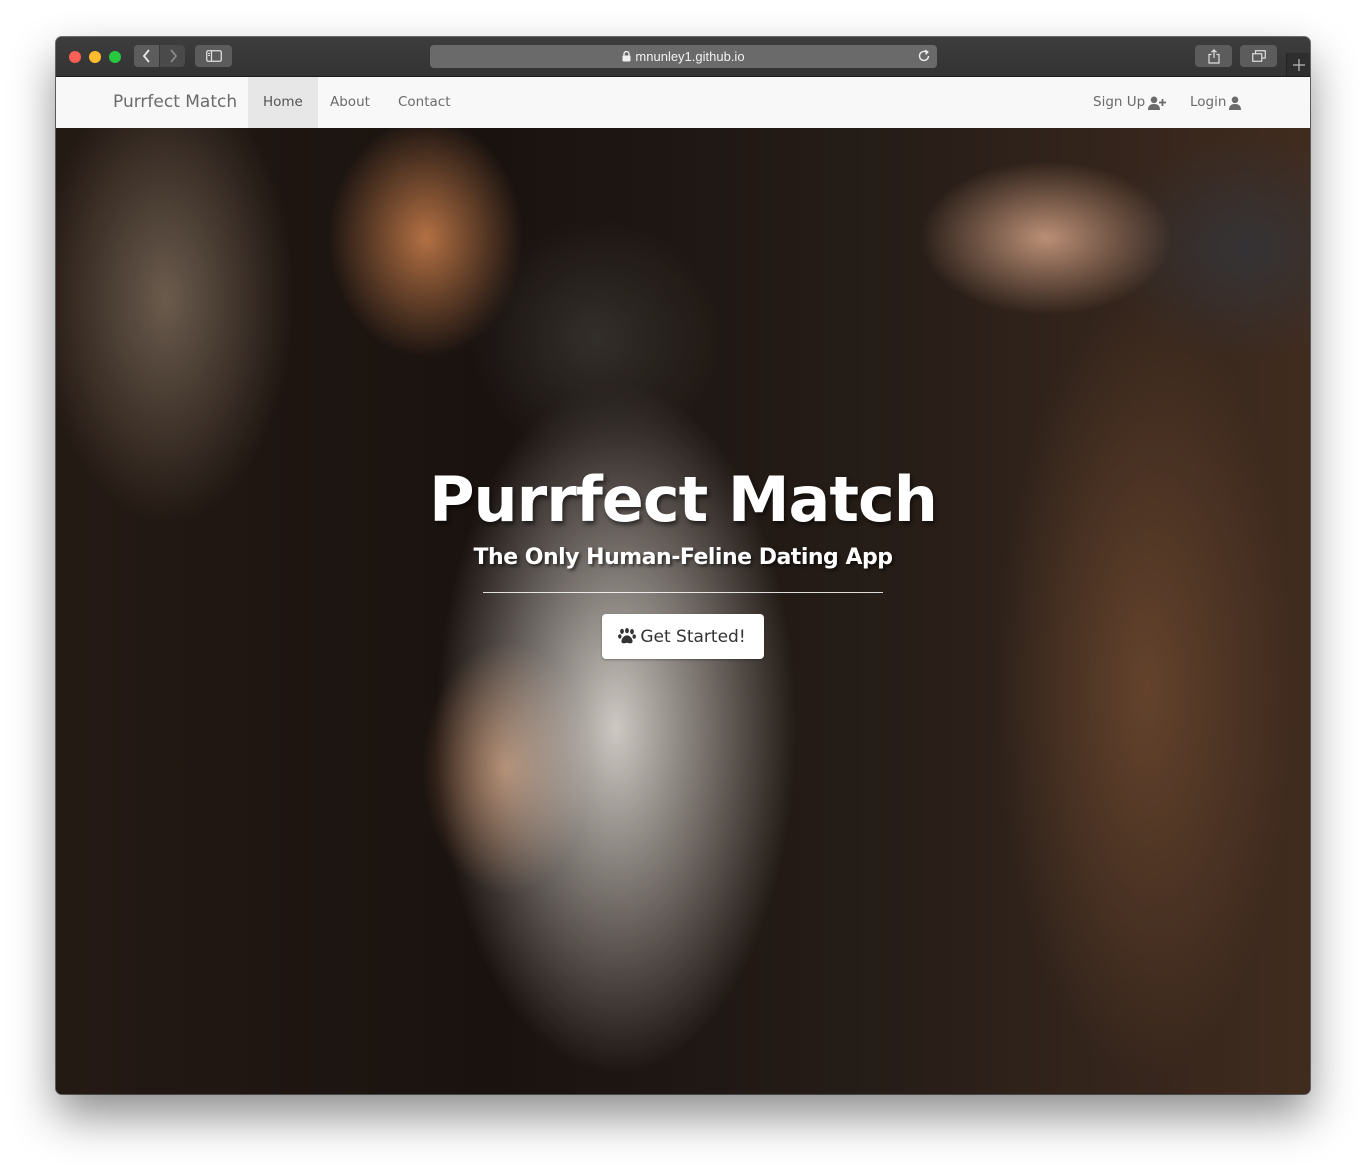 The image size is (1366, 1169). I want to click on tabs-overview-icon, so click(1258, 56).